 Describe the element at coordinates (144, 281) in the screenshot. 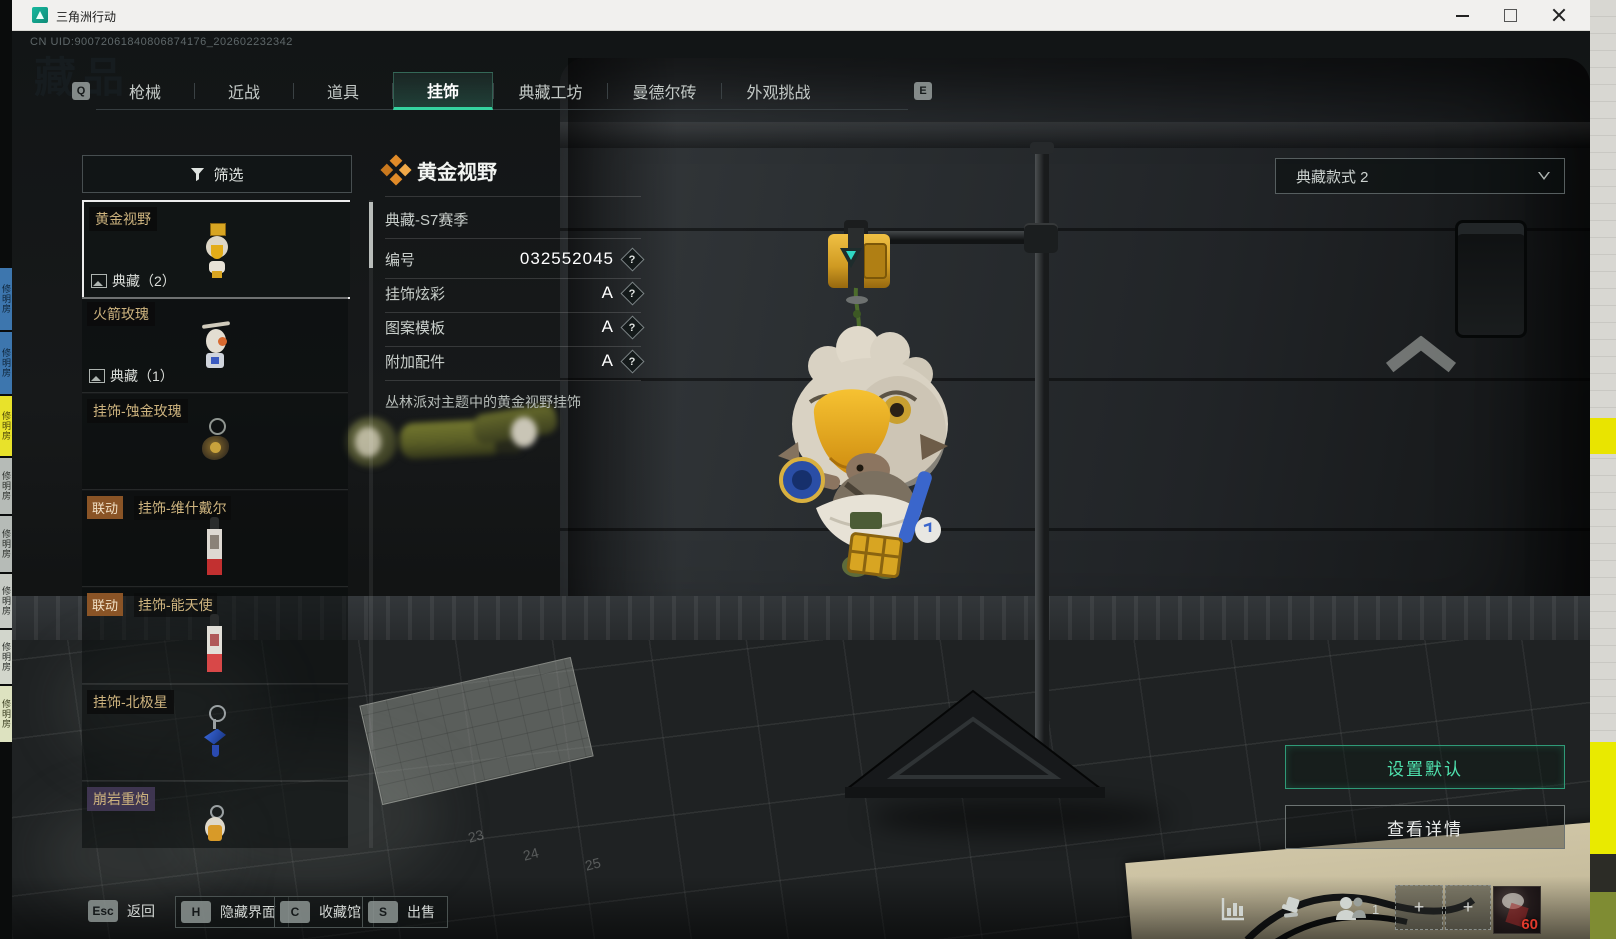

I see `count-label: 典藏（2）` at that location.